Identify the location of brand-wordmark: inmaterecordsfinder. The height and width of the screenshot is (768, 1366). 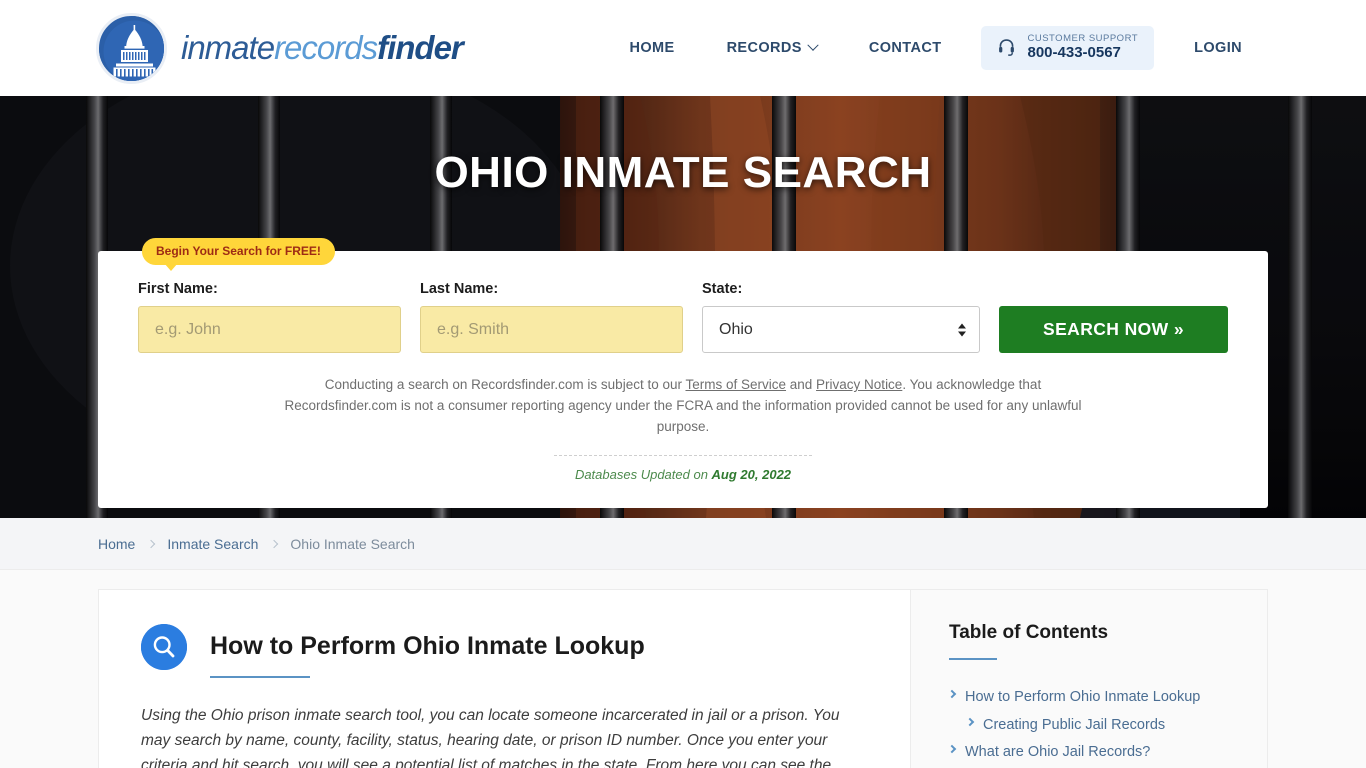
(322, 48).